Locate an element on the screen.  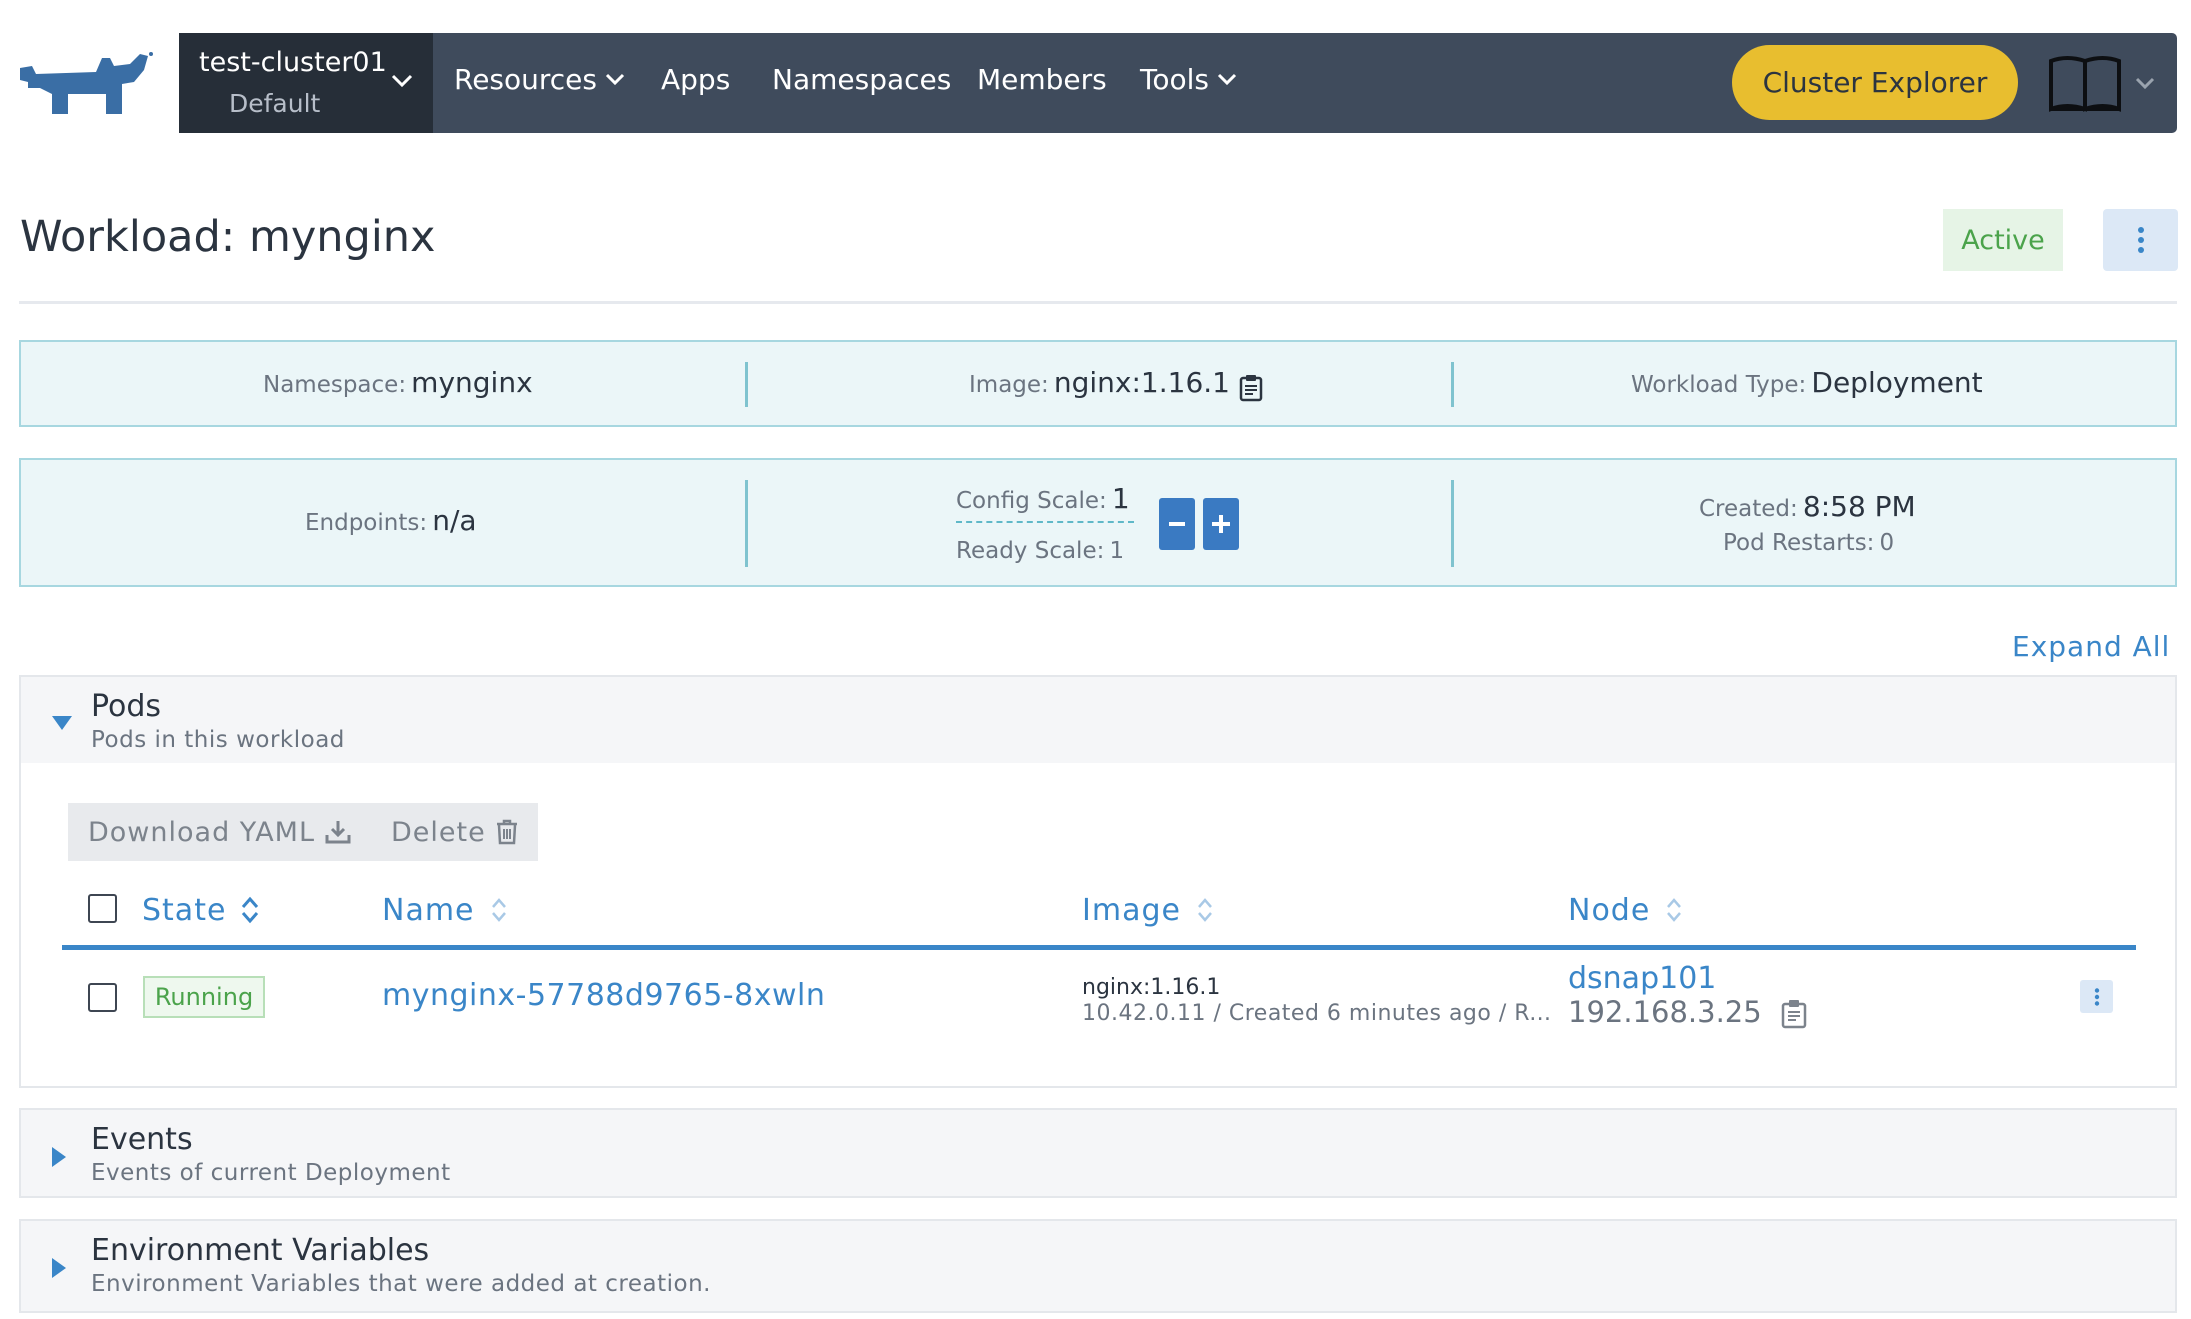
scale-up-button is located at coordinates (1221, 524).